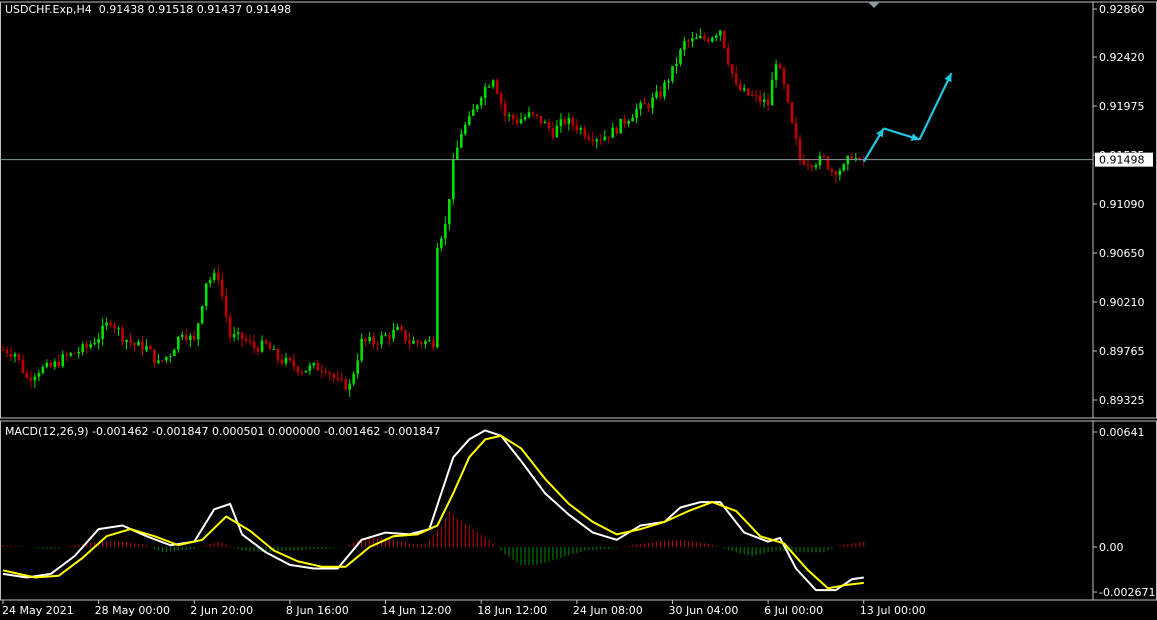  What do you see at coordinates (935, 106) in the screenshot?
I see `forecast-arrow` at bounding box center [935, 106].